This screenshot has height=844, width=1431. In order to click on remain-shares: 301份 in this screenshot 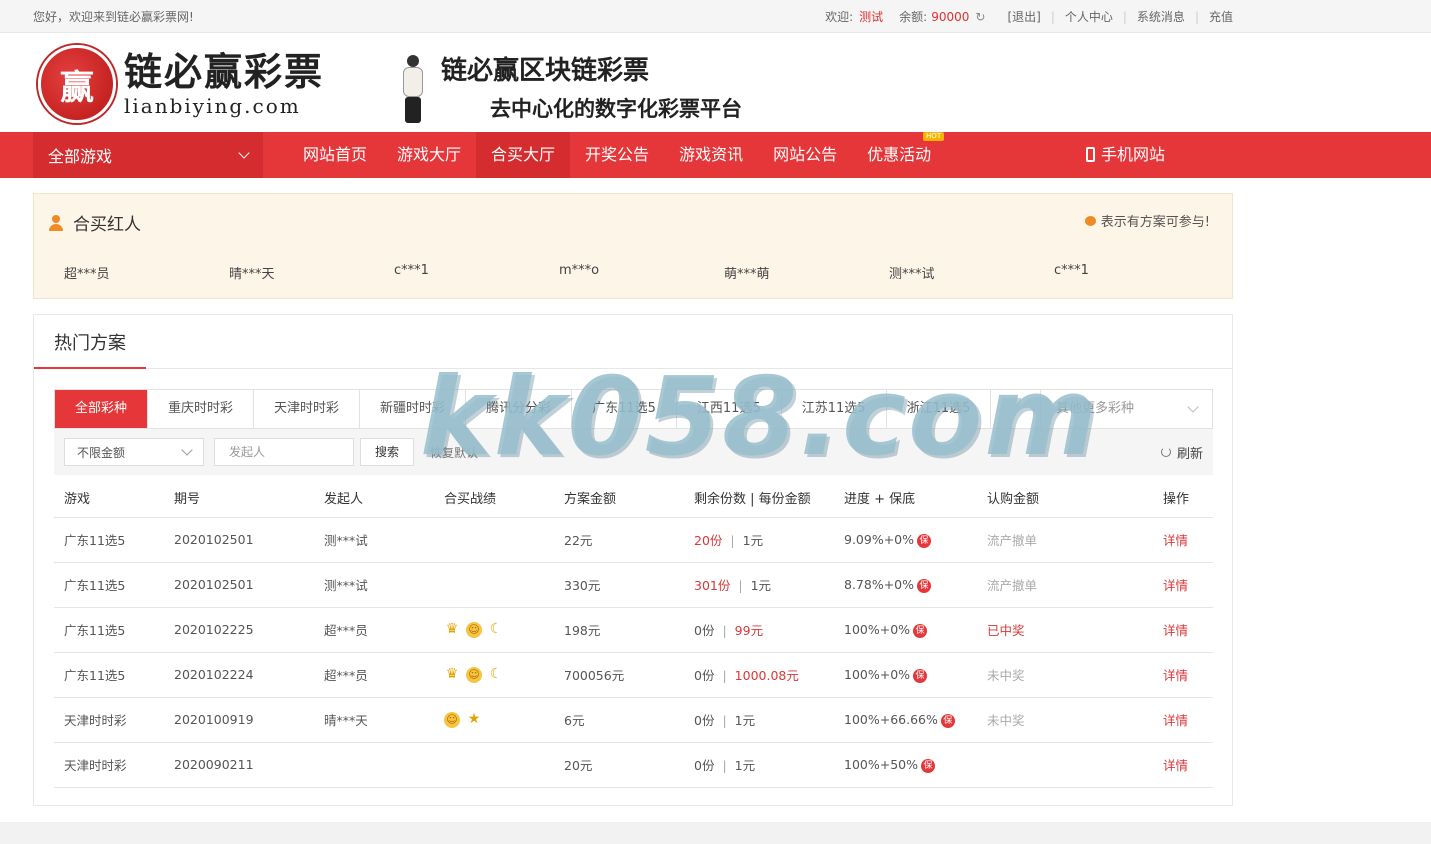, I will do `click(712, 585)`.